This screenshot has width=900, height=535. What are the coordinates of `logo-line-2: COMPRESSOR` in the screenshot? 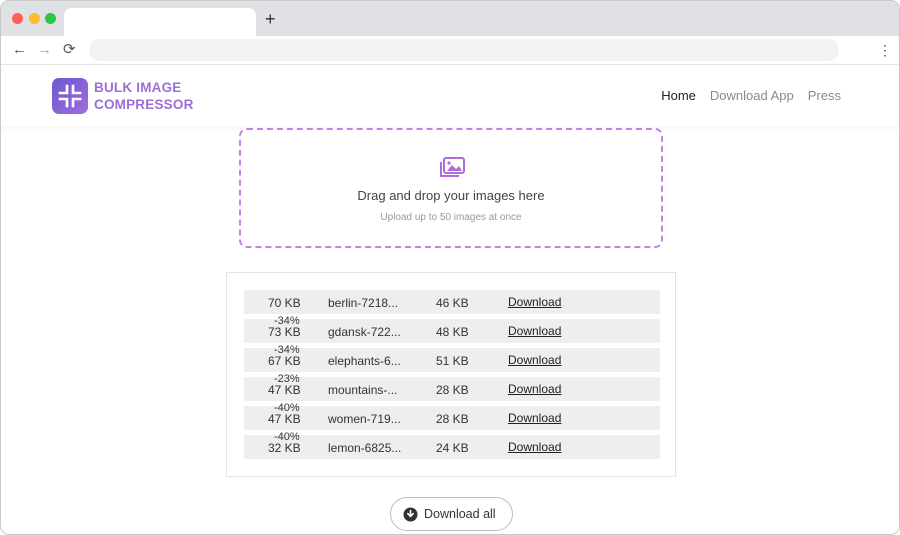 It's located at (144, 104).